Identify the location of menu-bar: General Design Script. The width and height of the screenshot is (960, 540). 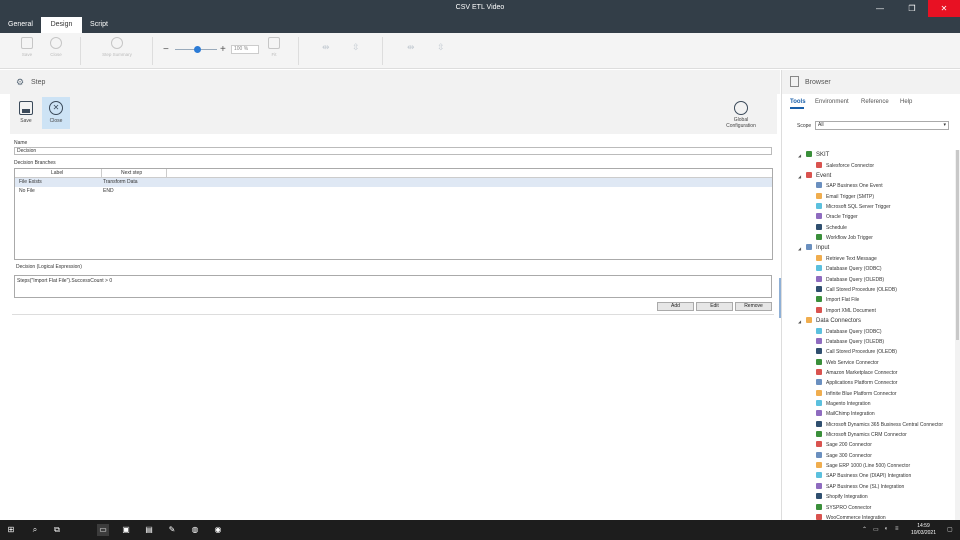
(480, 25).